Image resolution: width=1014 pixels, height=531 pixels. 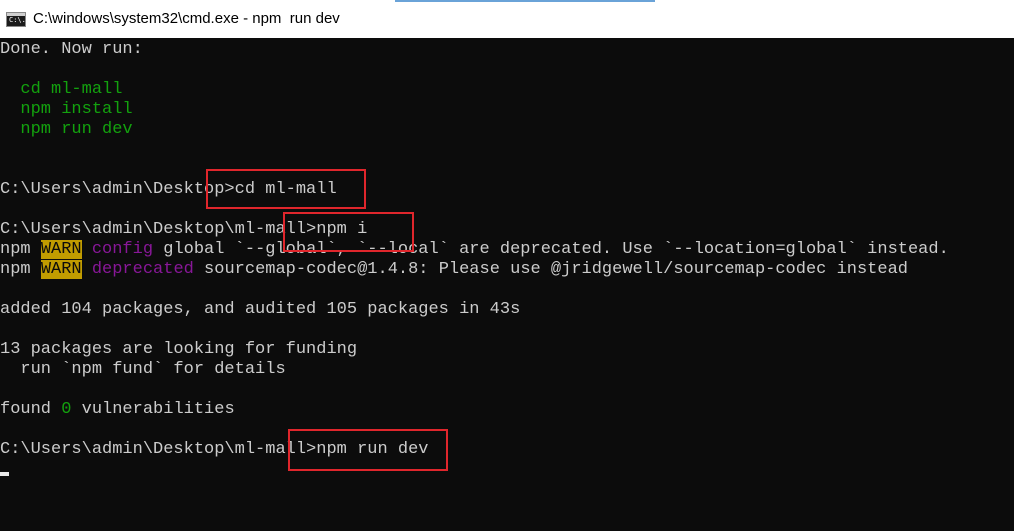 I want to click on console-line: npm install, so click(x=66, y=109).